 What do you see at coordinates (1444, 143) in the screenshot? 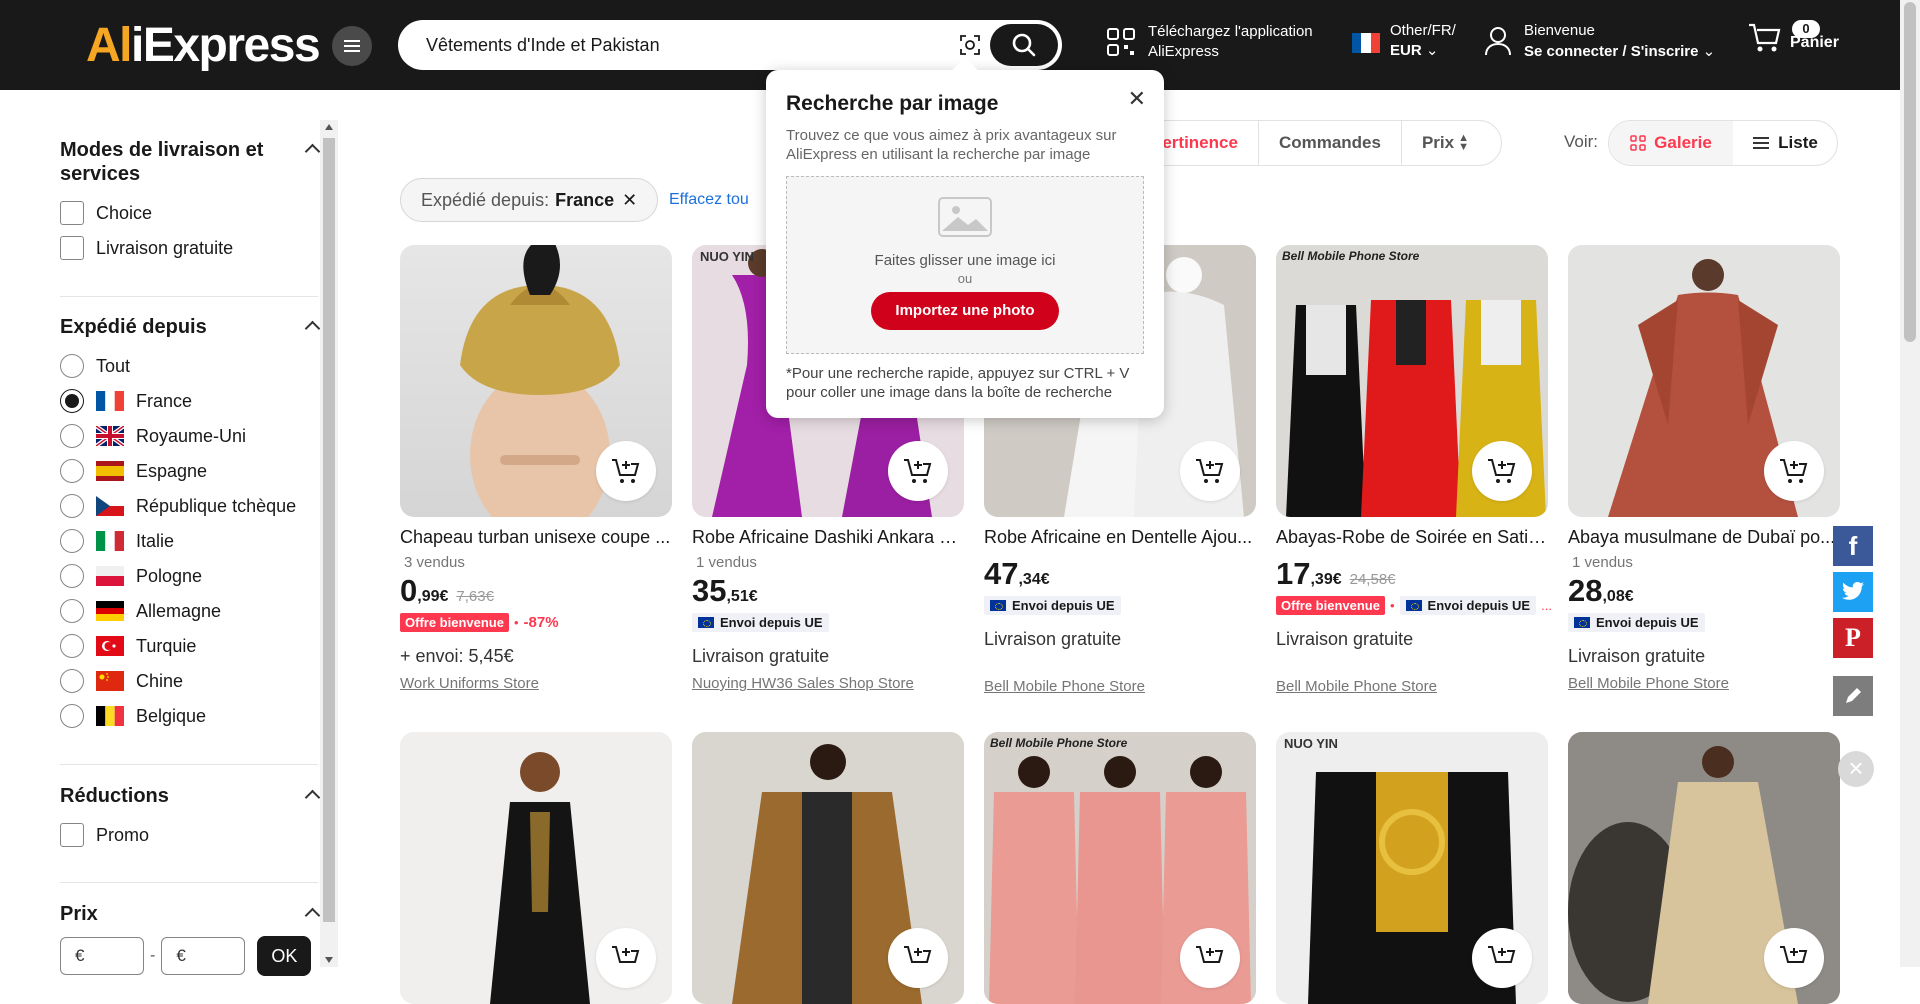
I see `sort-price: Prix ▲ ▼` at bounding box center [1444, 143].